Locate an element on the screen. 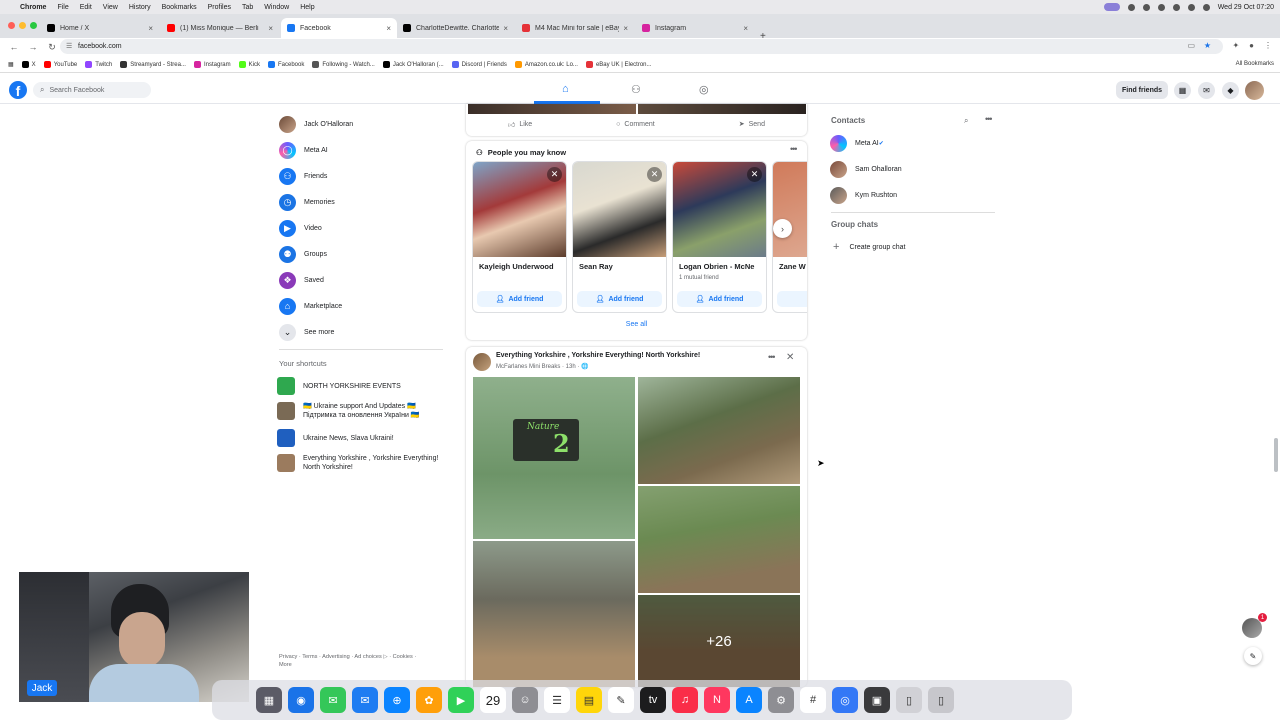 This screenshot has width=1280, height=720. messenger-icon: ✉ is located at coordinates (1206, 90).